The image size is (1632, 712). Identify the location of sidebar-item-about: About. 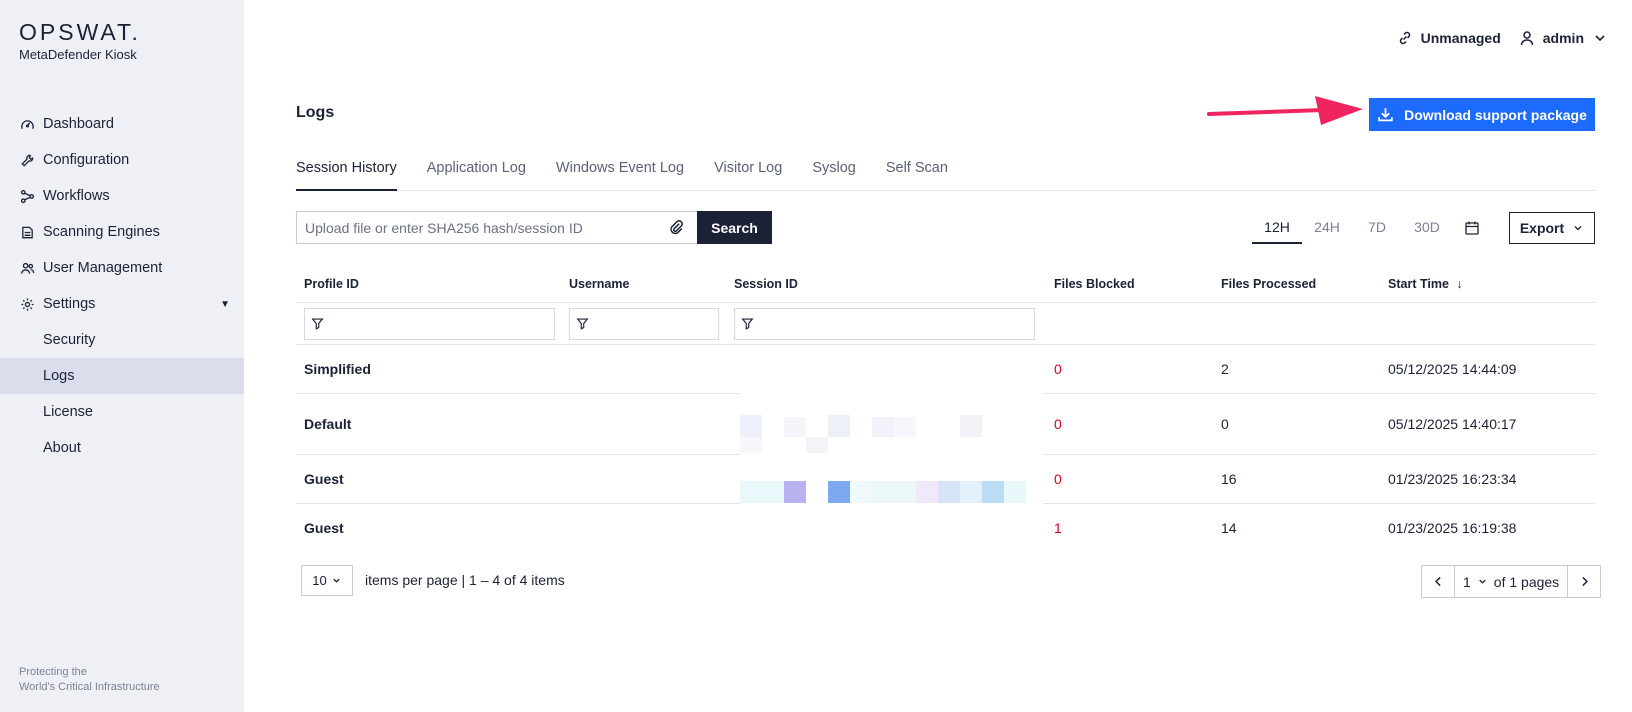
(122, 448).